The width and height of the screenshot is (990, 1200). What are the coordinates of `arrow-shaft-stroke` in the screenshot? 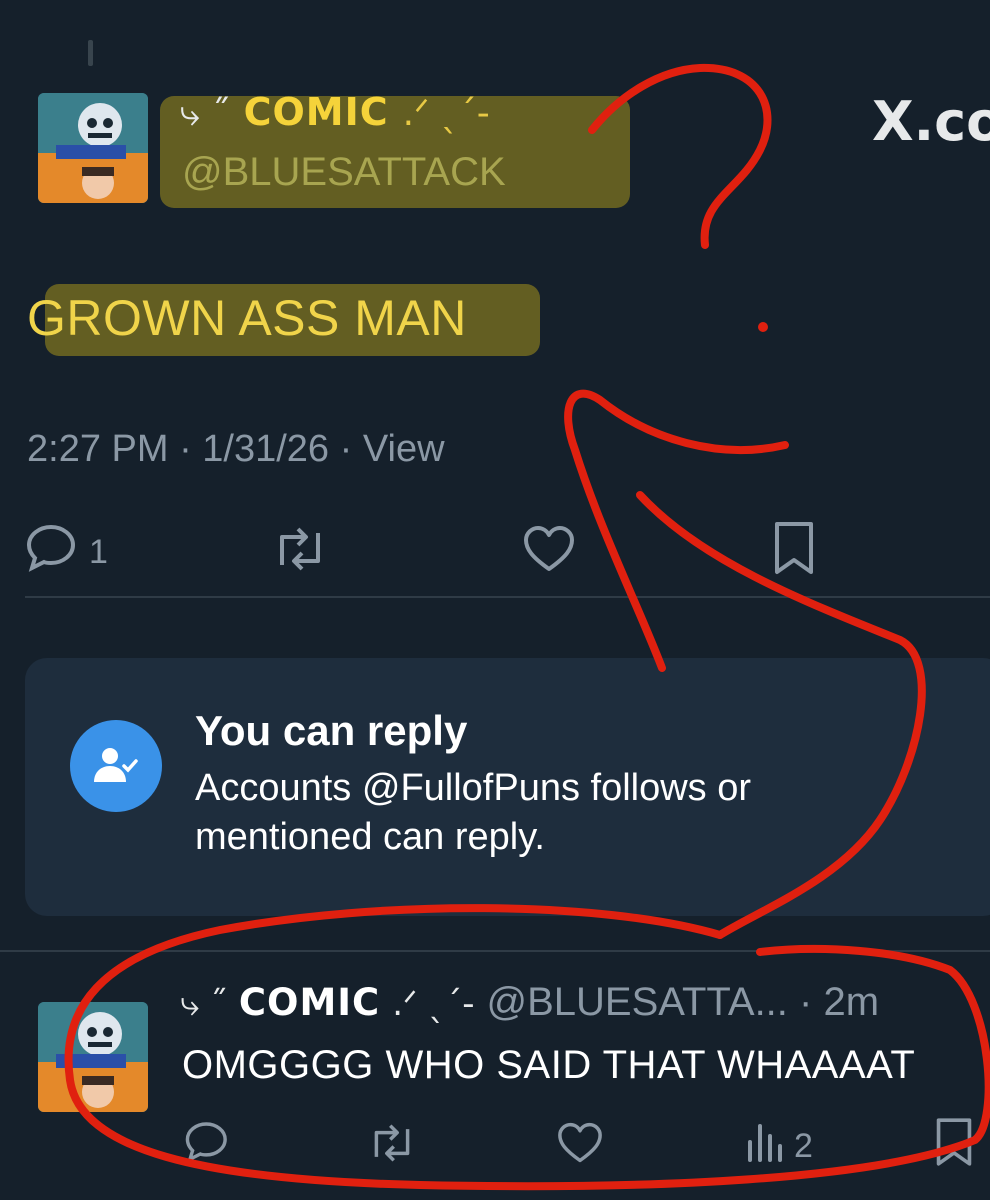 It's located at (781, 715).